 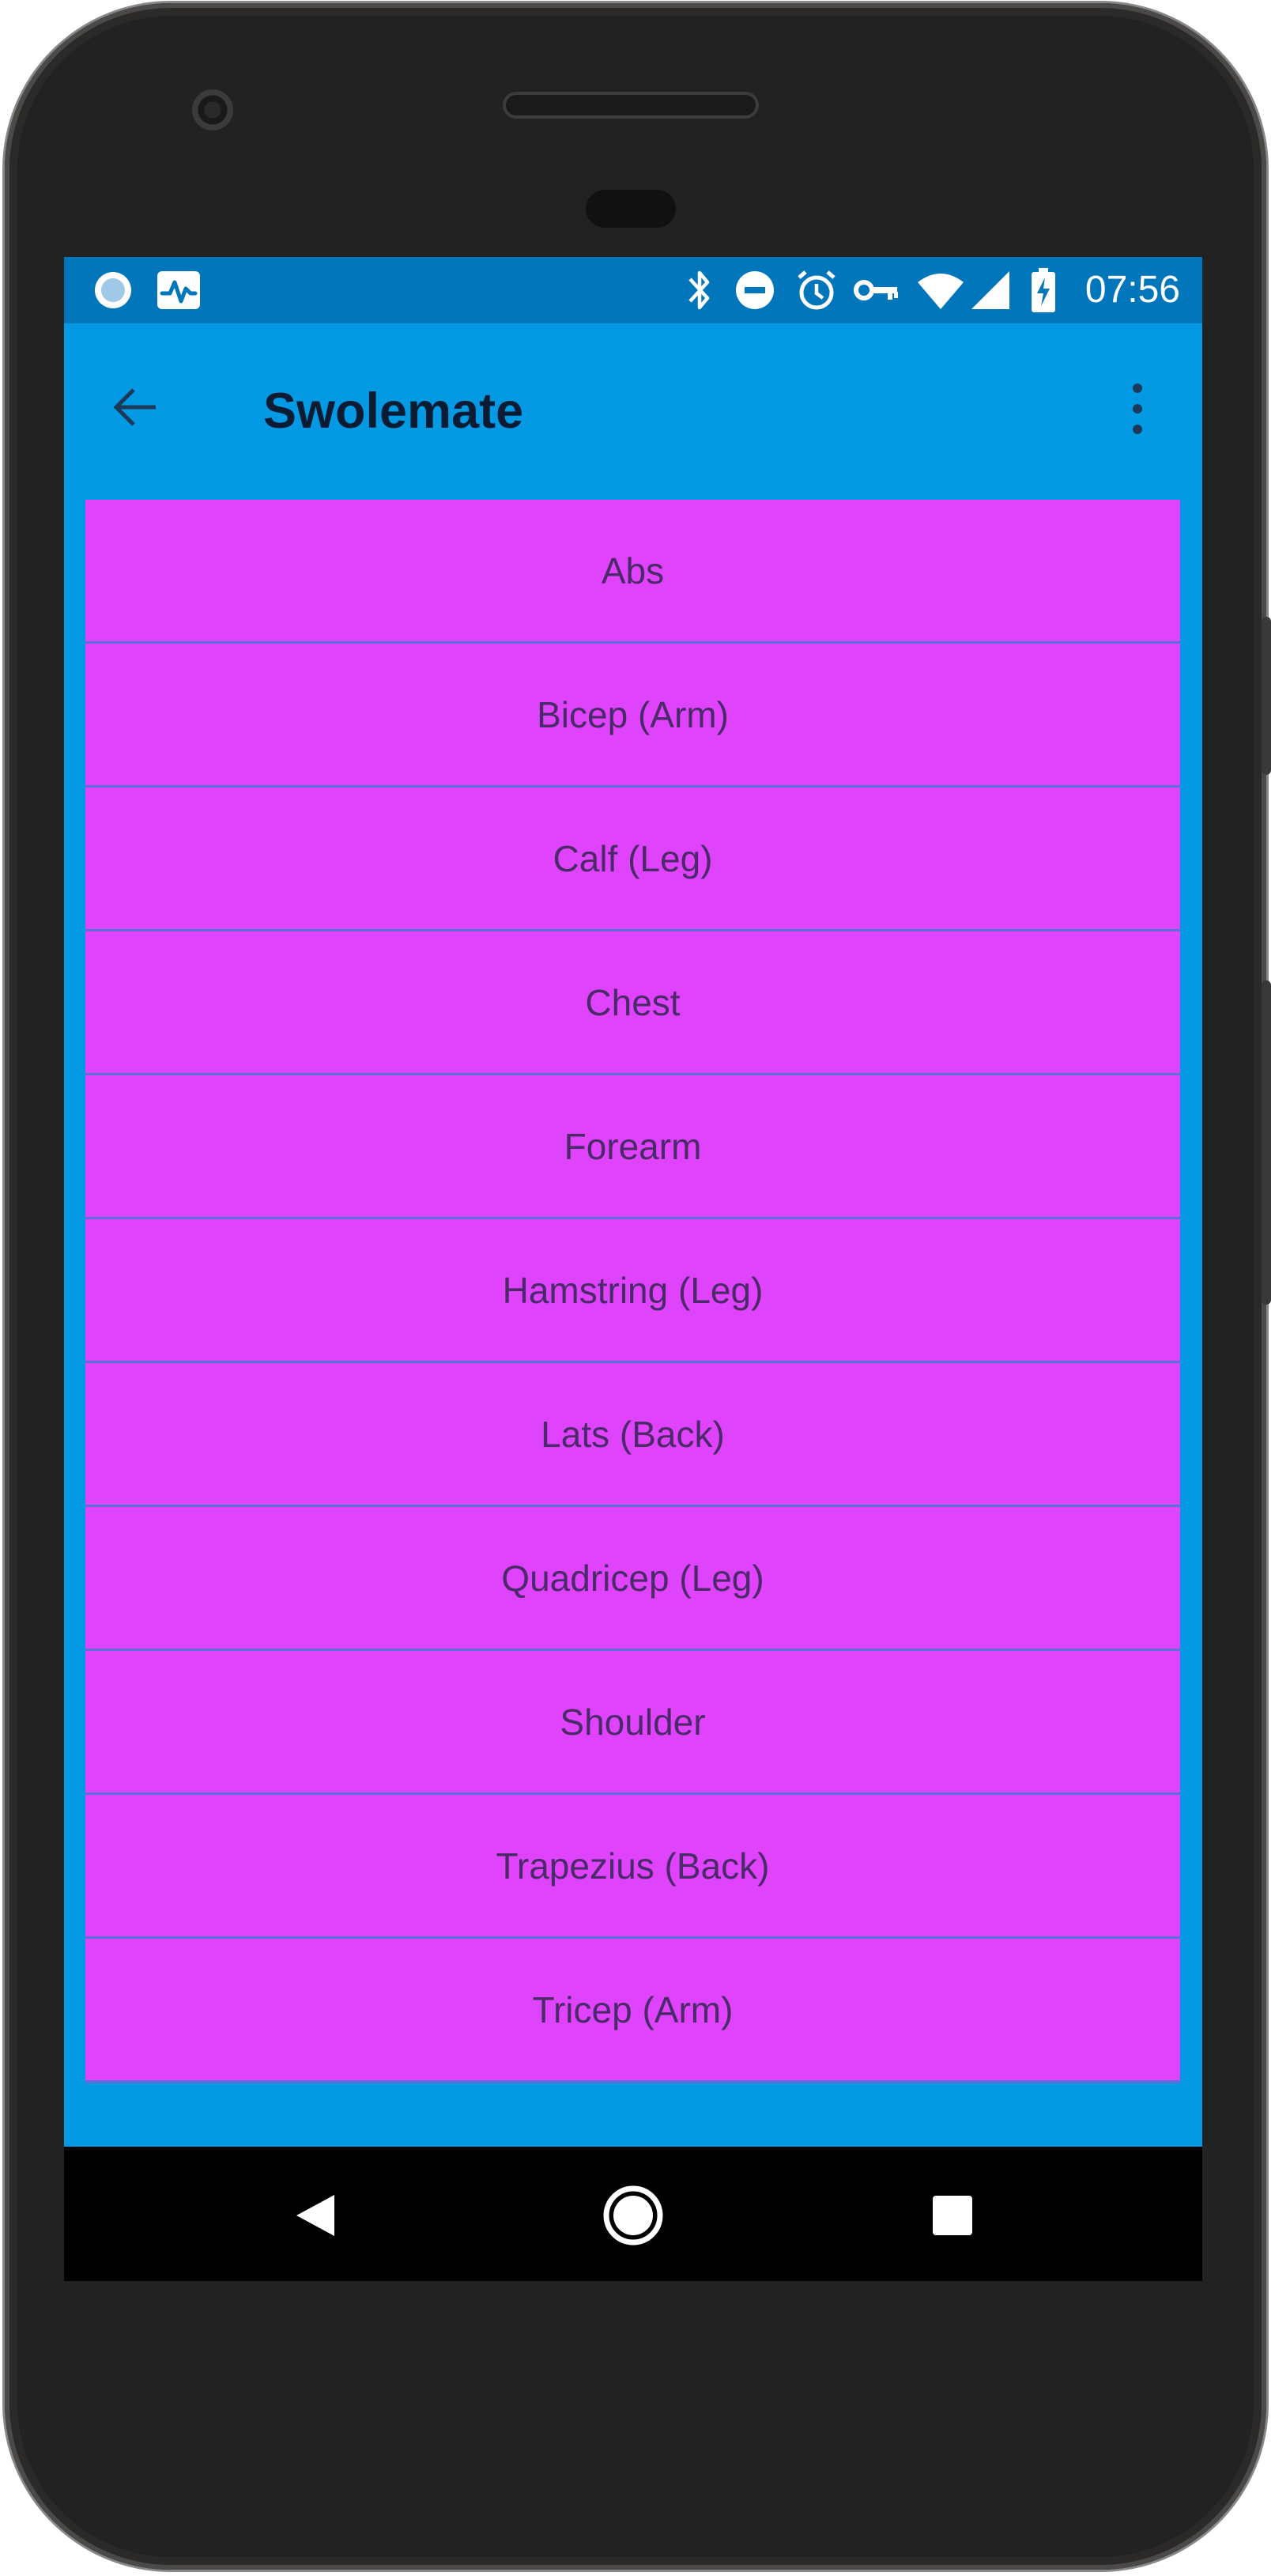 I want to click on signal-icon, so click(x=990, y=290).